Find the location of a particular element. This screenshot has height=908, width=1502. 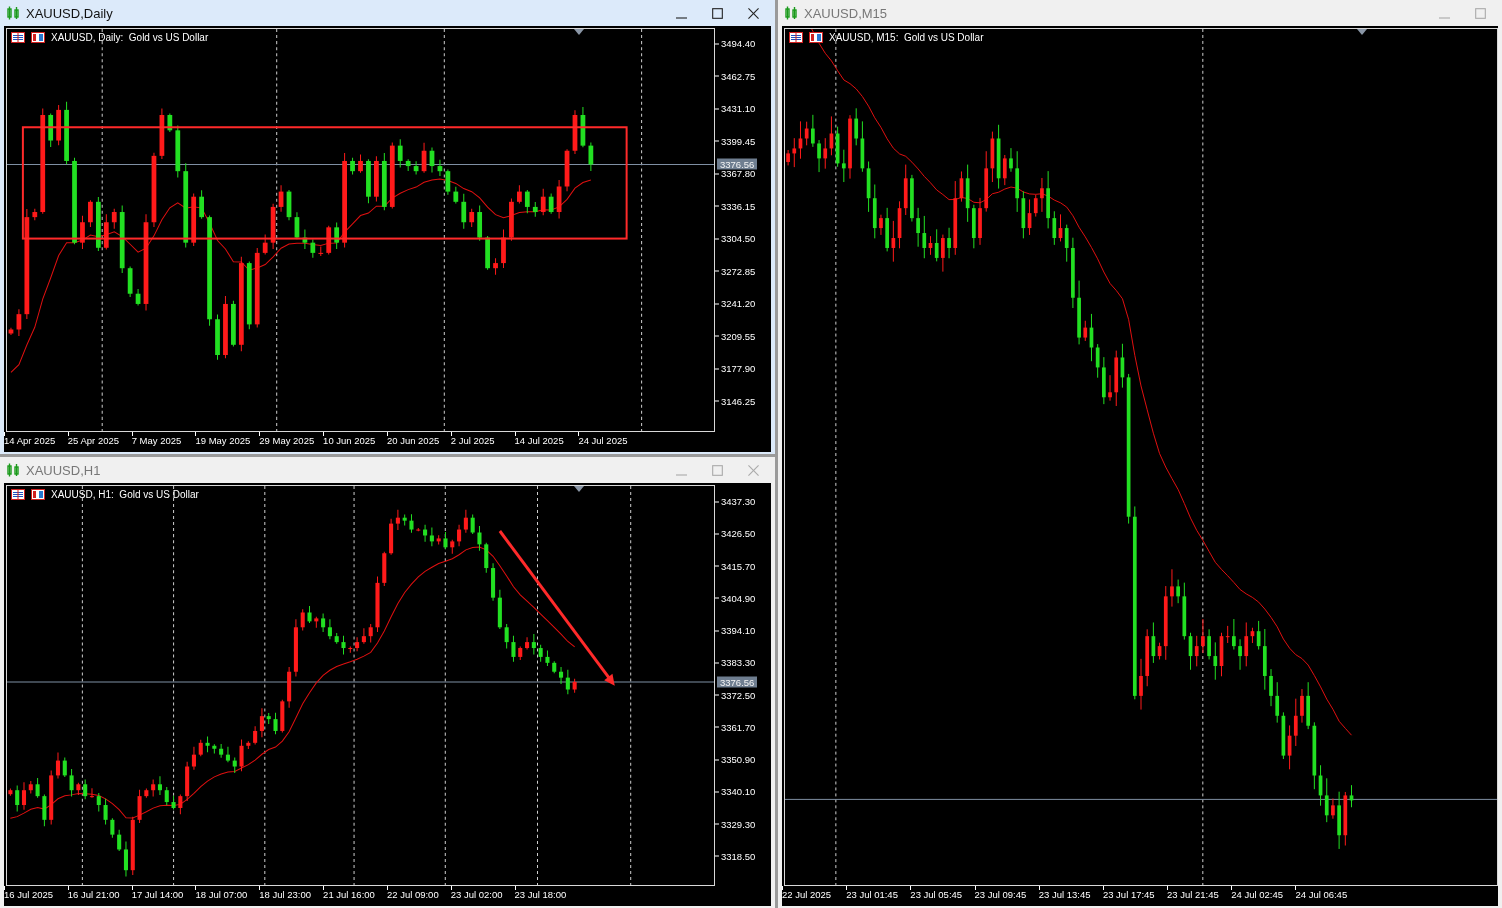

price-label: 3431.10 is located at coordinates (735, 108).